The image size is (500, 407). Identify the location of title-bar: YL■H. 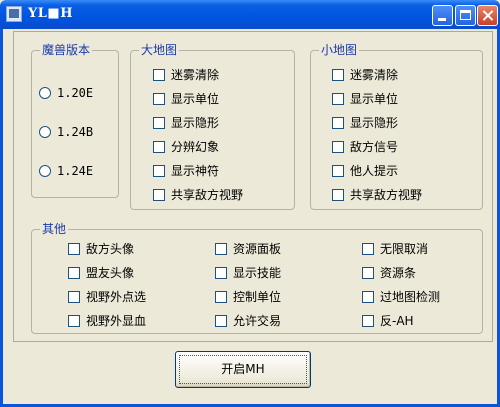
(250, 14).